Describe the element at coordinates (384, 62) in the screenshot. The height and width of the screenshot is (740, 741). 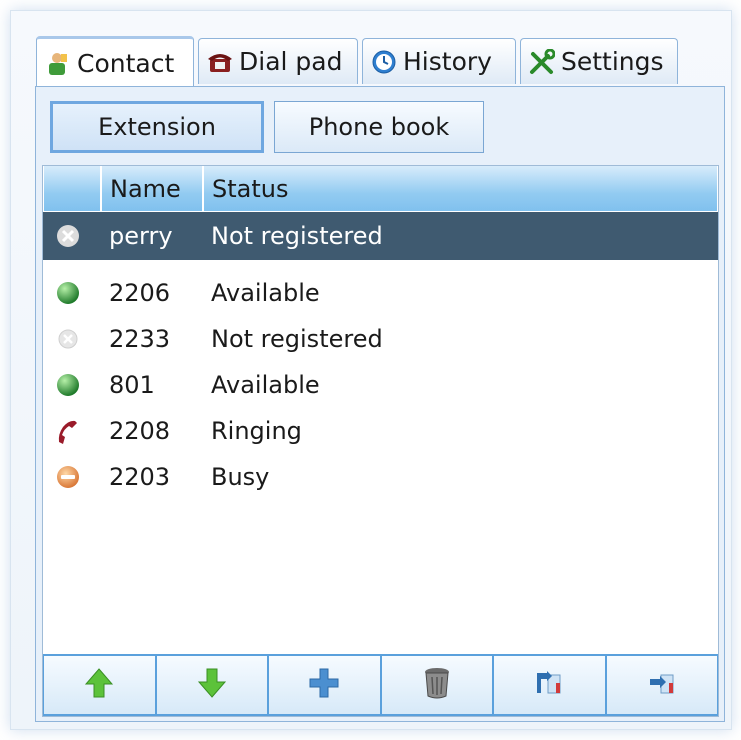
I see `clock-icon` at that location.